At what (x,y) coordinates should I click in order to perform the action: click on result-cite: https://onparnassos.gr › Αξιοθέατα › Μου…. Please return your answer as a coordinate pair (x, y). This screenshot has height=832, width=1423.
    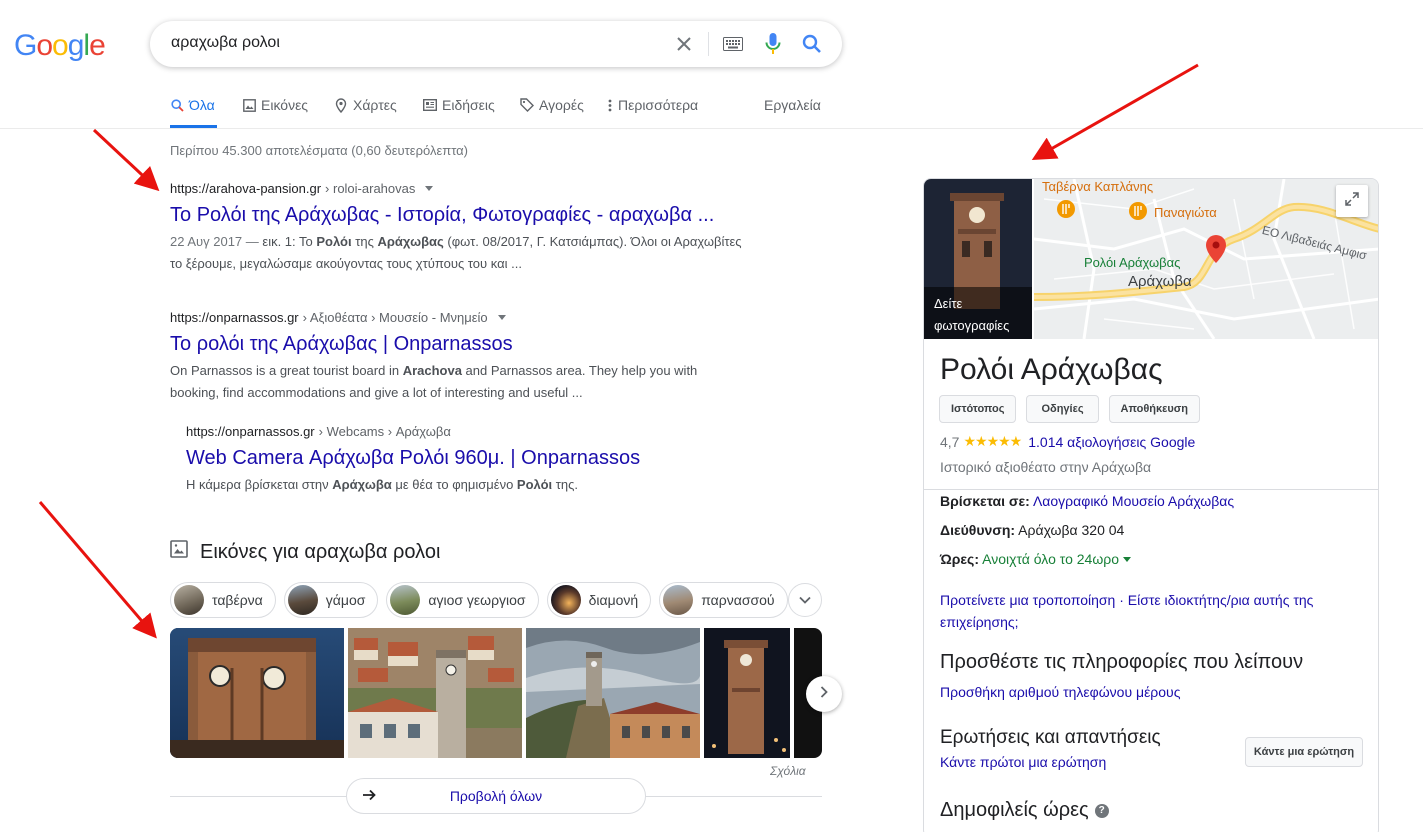
    Looking at the image, I should click on (460, 317).